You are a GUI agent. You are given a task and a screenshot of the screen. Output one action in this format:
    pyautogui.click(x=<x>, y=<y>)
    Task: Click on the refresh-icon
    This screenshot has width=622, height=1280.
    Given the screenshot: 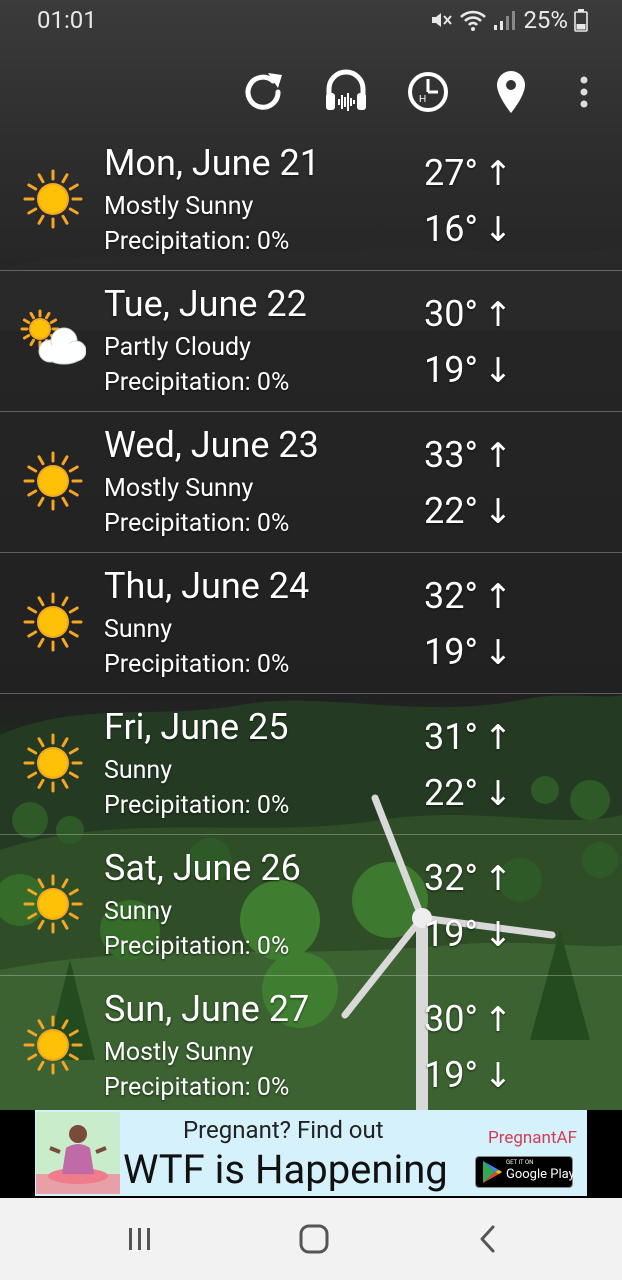 What is the action you would take?
    pyautogui.click(x=263, y=91)
    